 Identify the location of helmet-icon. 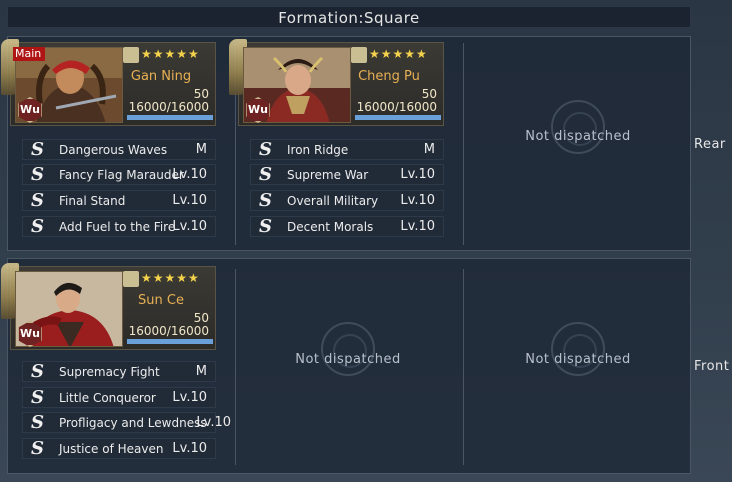
(359, 55).